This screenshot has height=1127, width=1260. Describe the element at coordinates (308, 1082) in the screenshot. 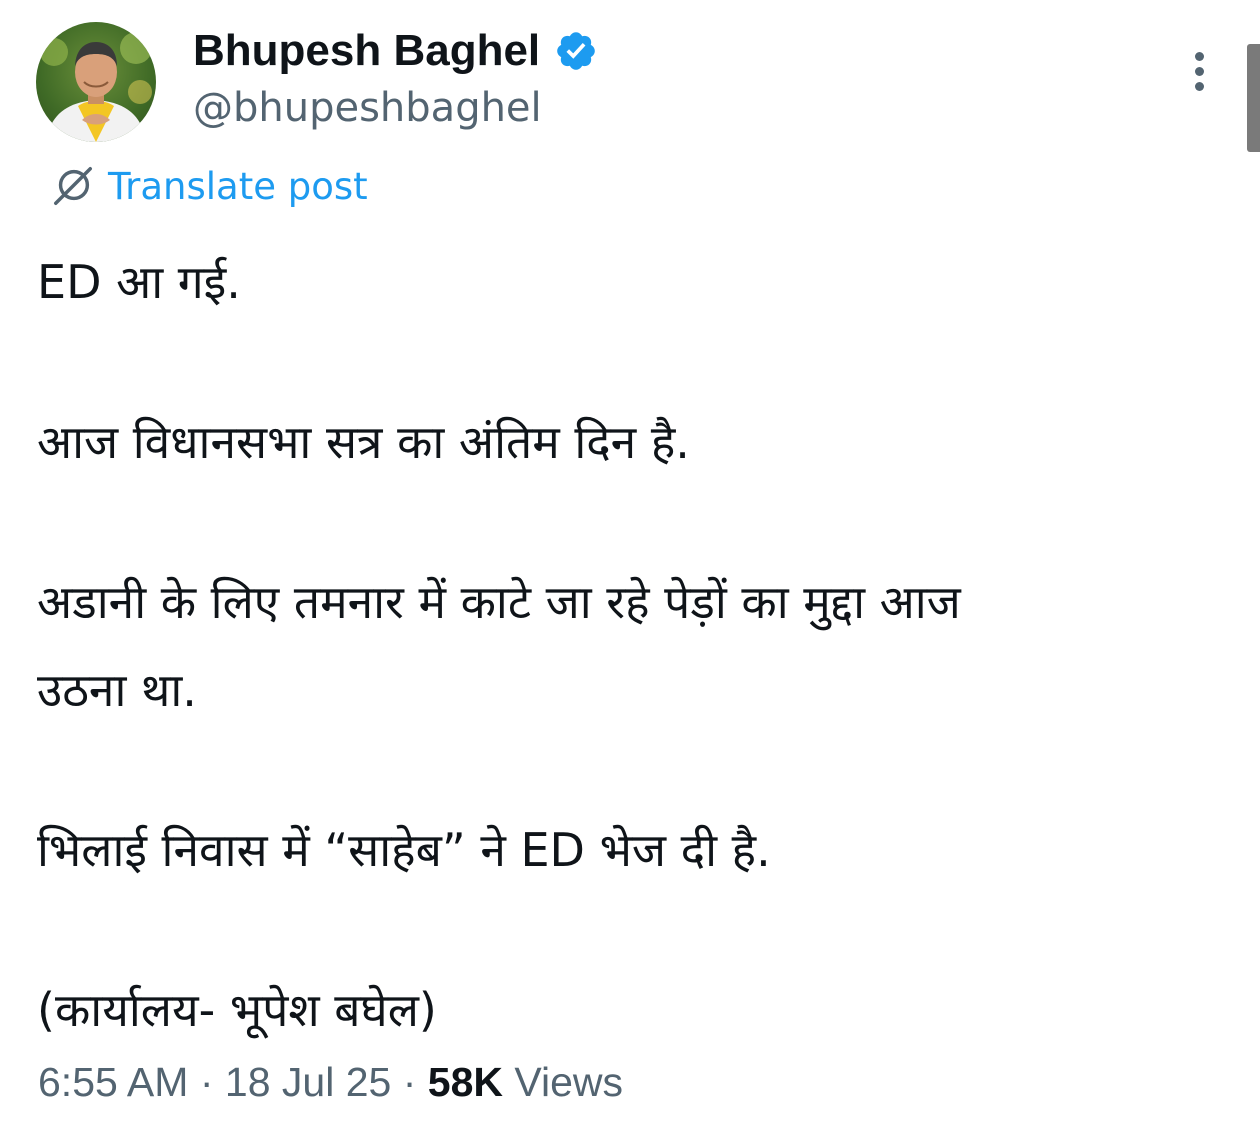

I see `tweet-date: 18 Jul 25` at that location.